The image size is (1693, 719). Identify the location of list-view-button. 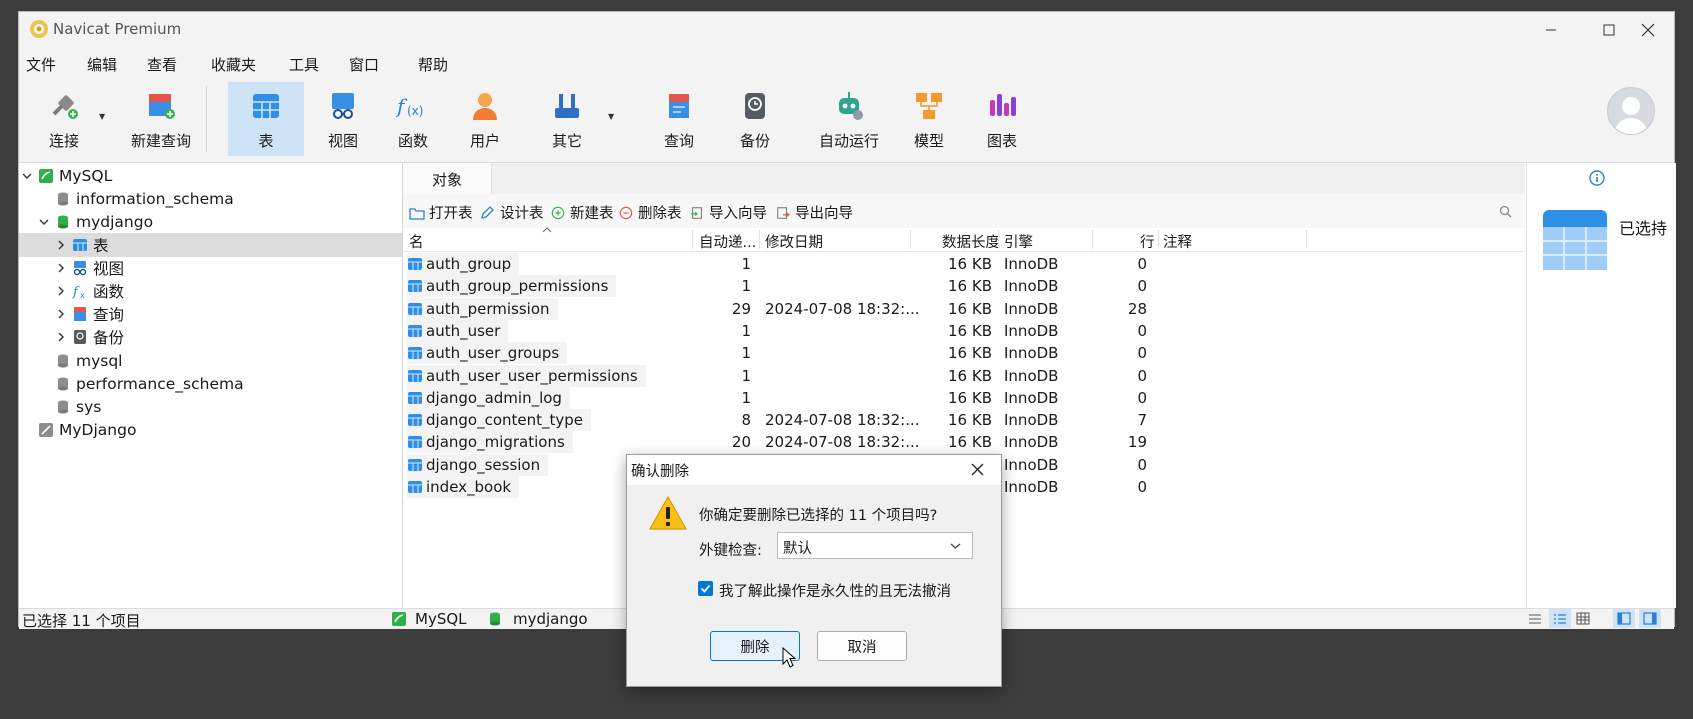
(1560, 618).